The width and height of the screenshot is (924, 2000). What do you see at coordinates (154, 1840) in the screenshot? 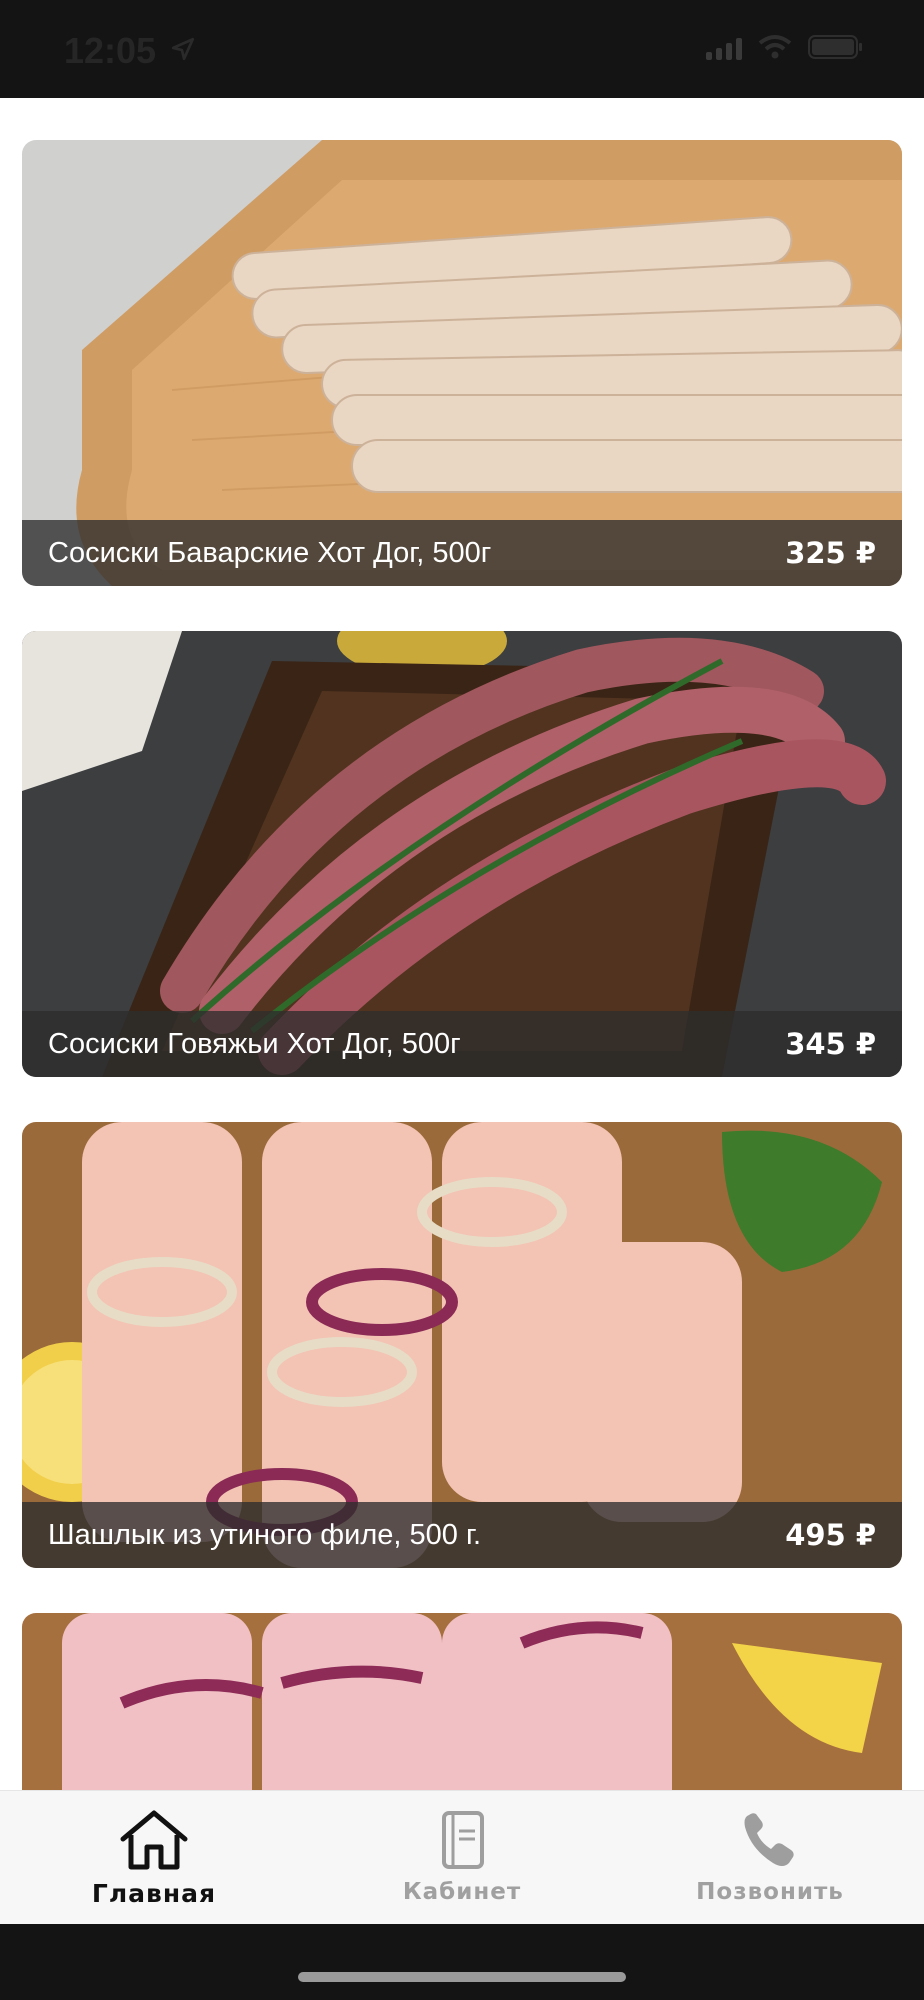
I see `home-icon` at bounding box center [154, 1840].